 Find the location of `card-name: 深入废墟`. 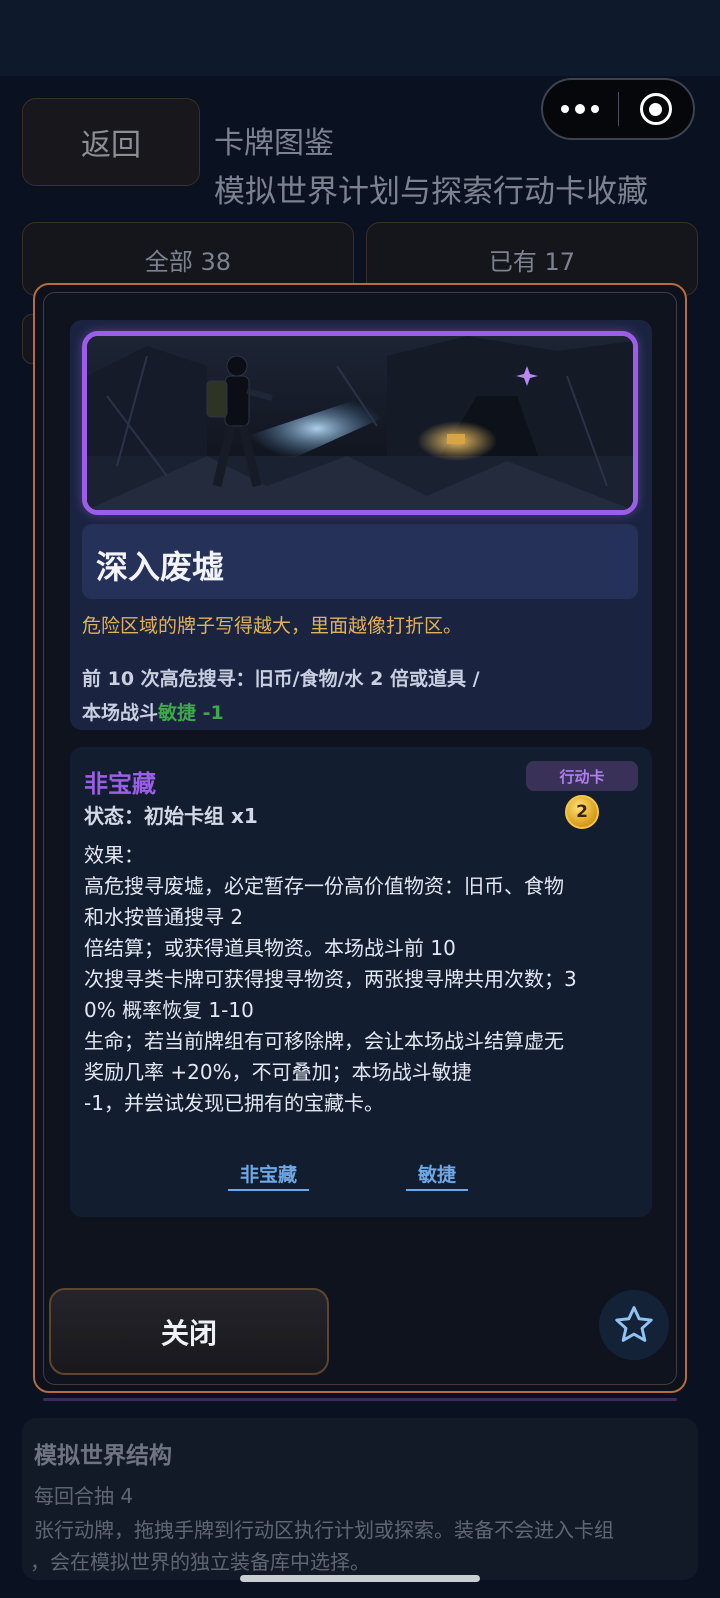

card-name: 深入废墟 is located at coordinates (160, 567).